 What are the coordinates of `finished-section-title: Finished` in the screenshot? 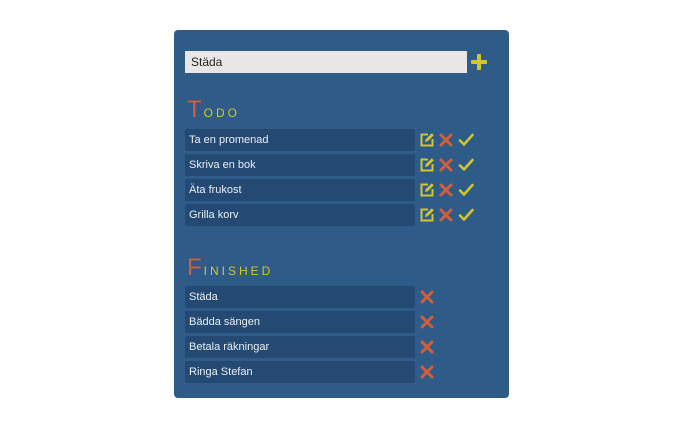 It's located at (230, 268).